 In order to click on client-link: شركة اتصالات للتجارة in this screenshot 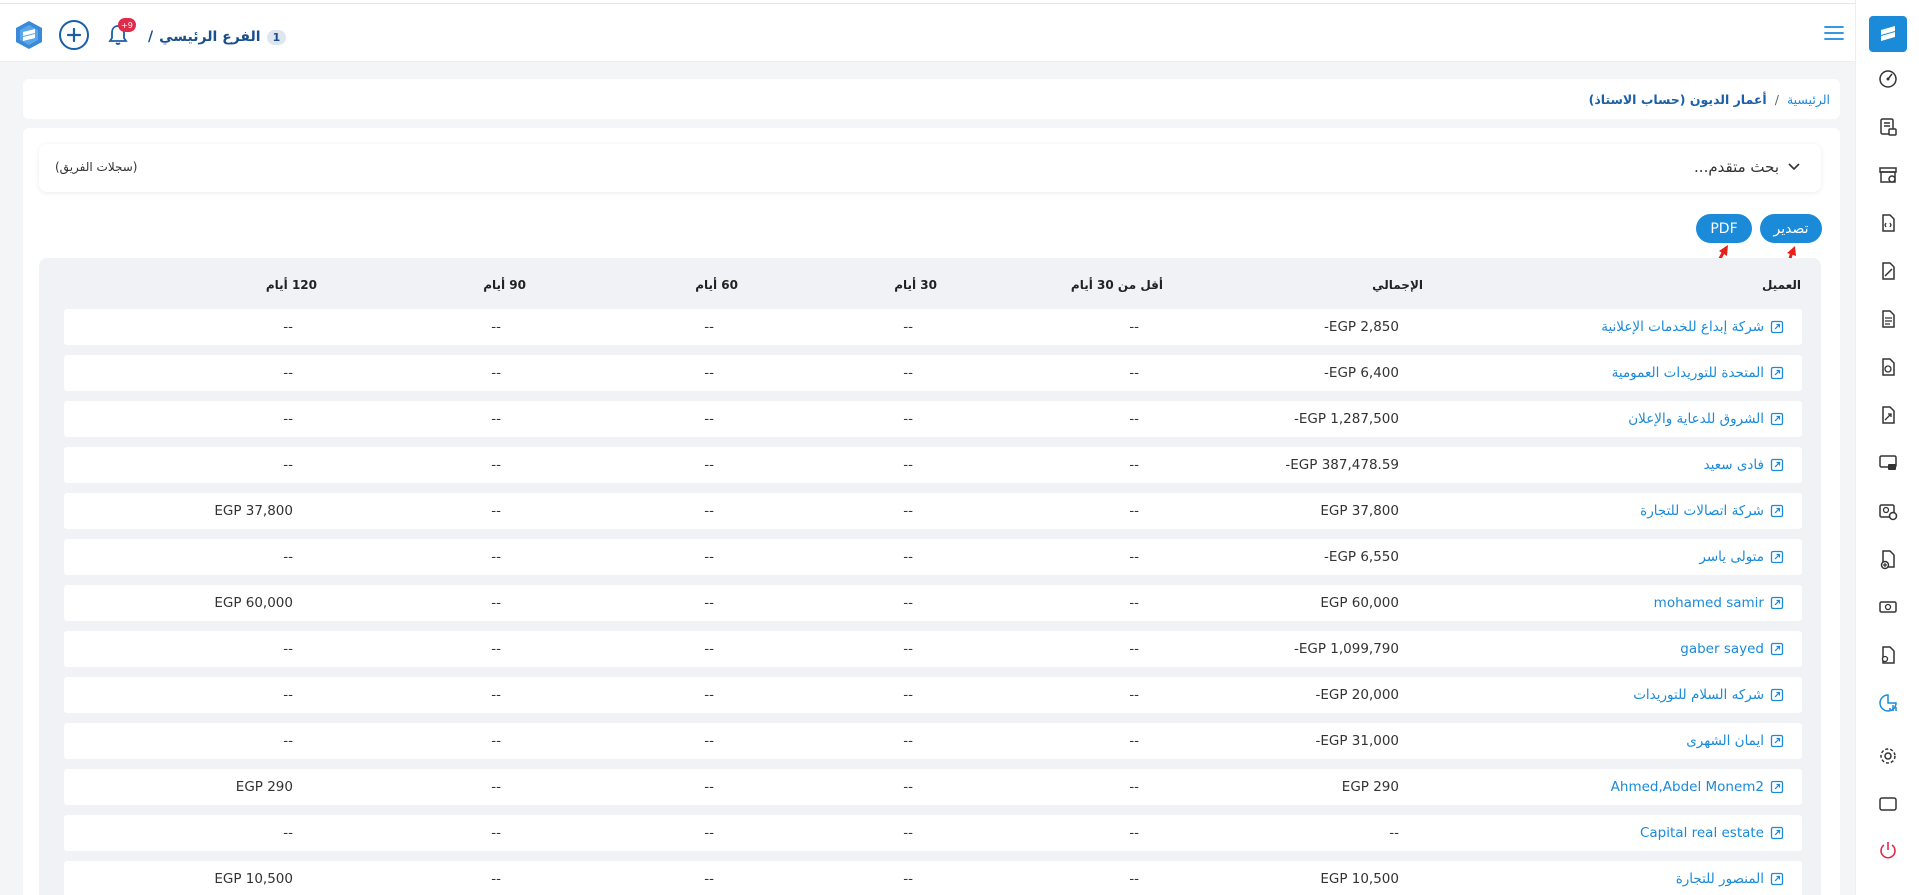, I will do `click(1712, 511)`.